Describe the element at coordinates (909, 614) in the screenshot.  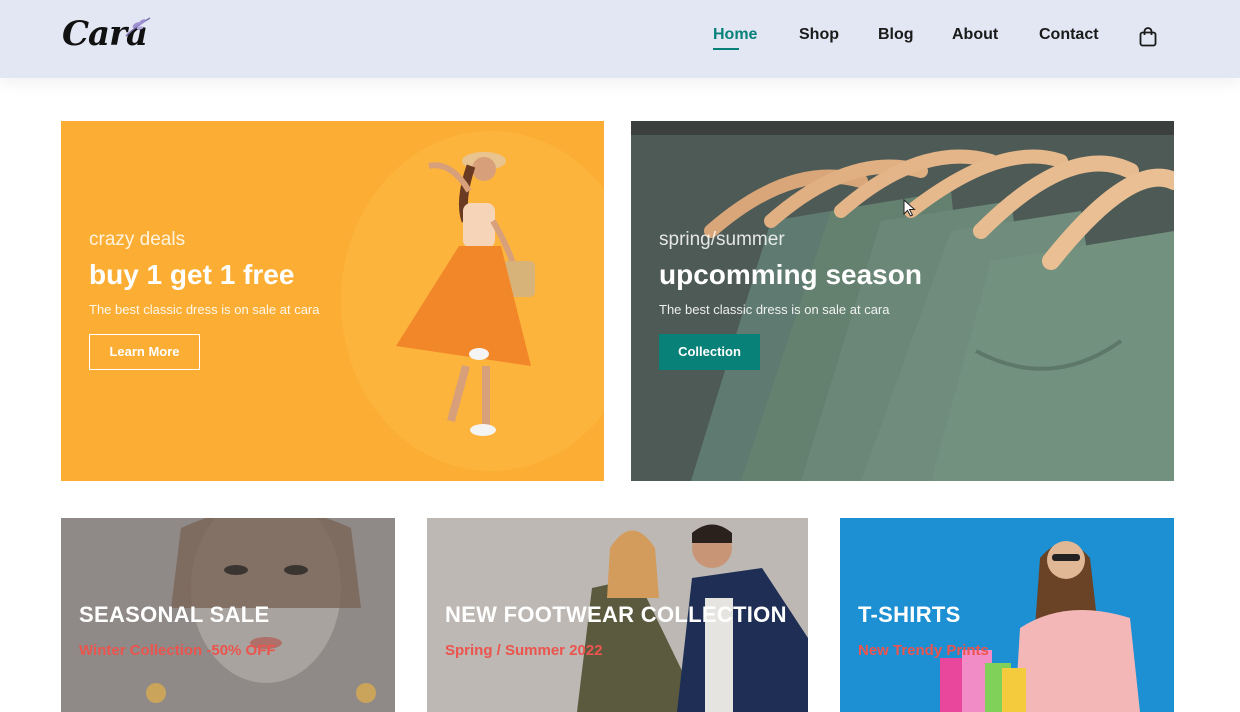
I see `banner-title: T-SHIRTS` at that location.